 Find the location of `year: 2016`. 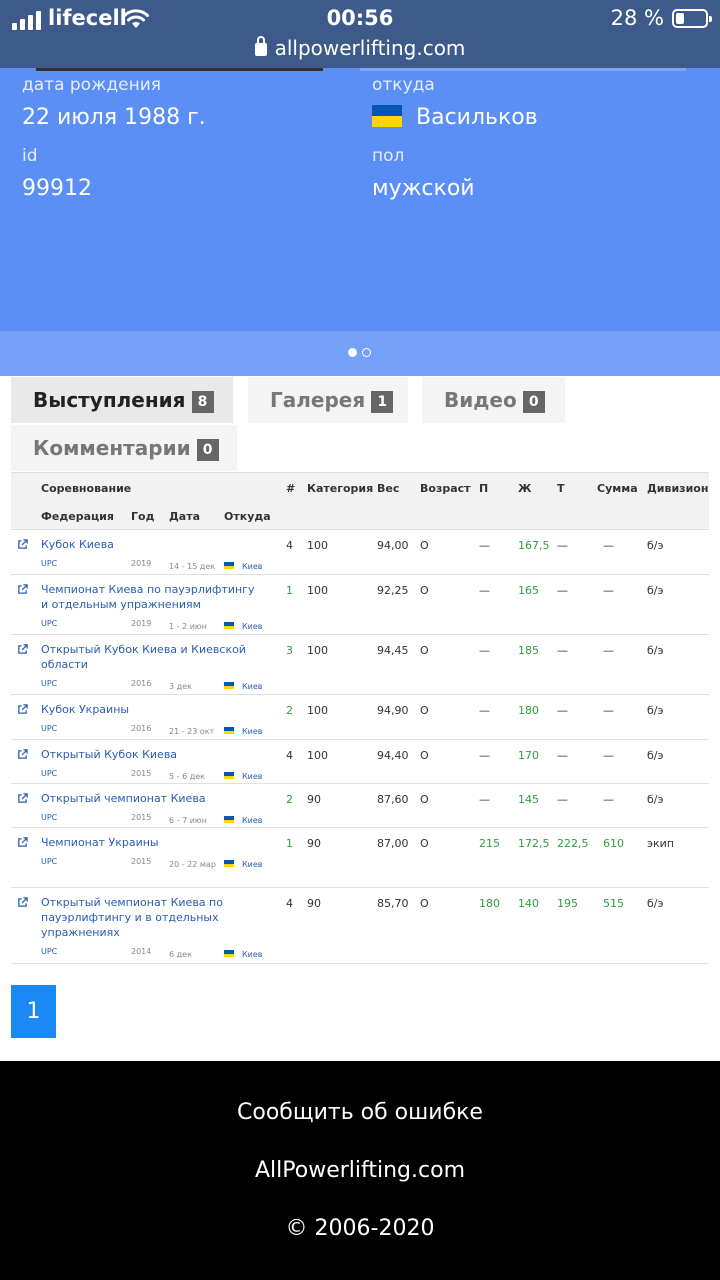

year: 2016 is located at coordinates (141, 728).